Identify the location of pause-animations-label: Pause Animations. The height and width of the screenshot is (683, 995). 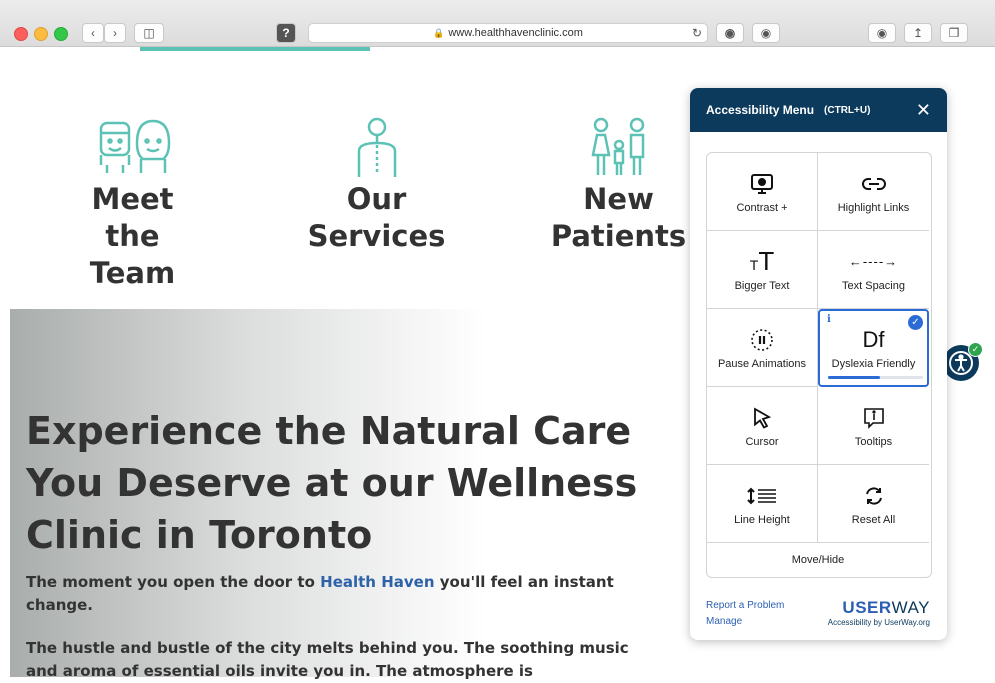
(762, 363).